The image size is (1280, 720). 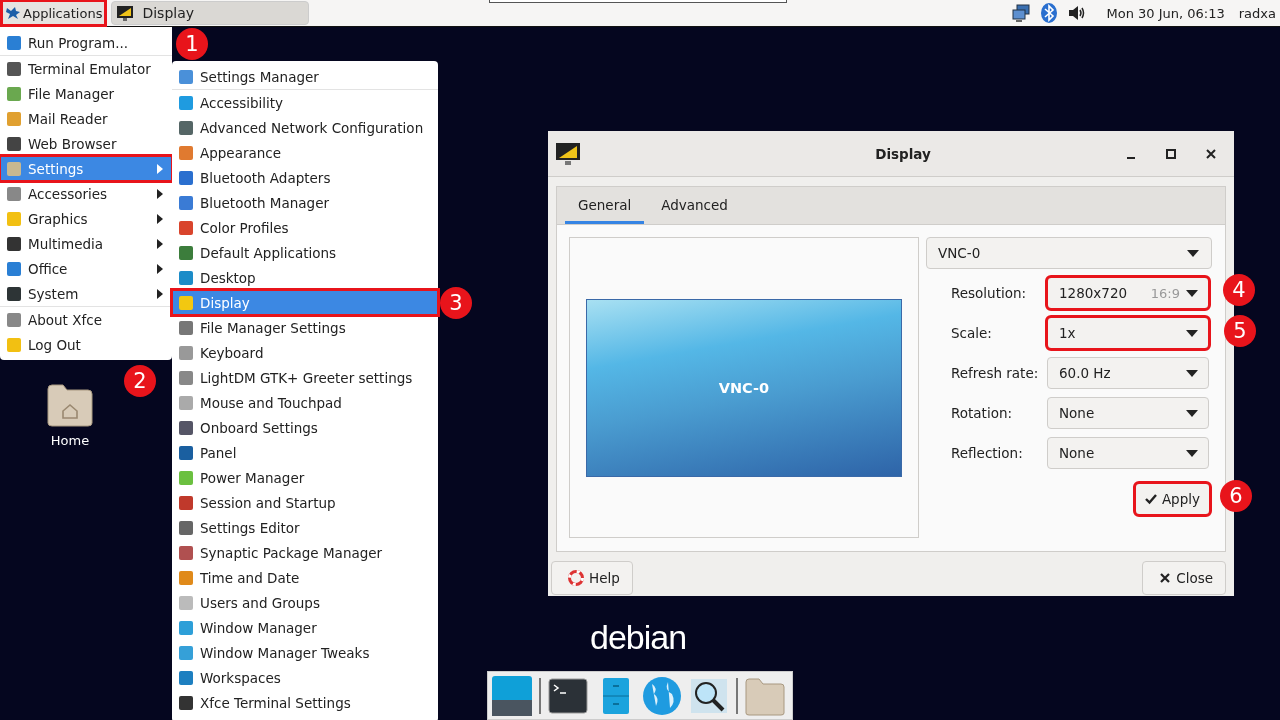 I want to click on menu-item: Color Profiles, so click(x=305, y=227).